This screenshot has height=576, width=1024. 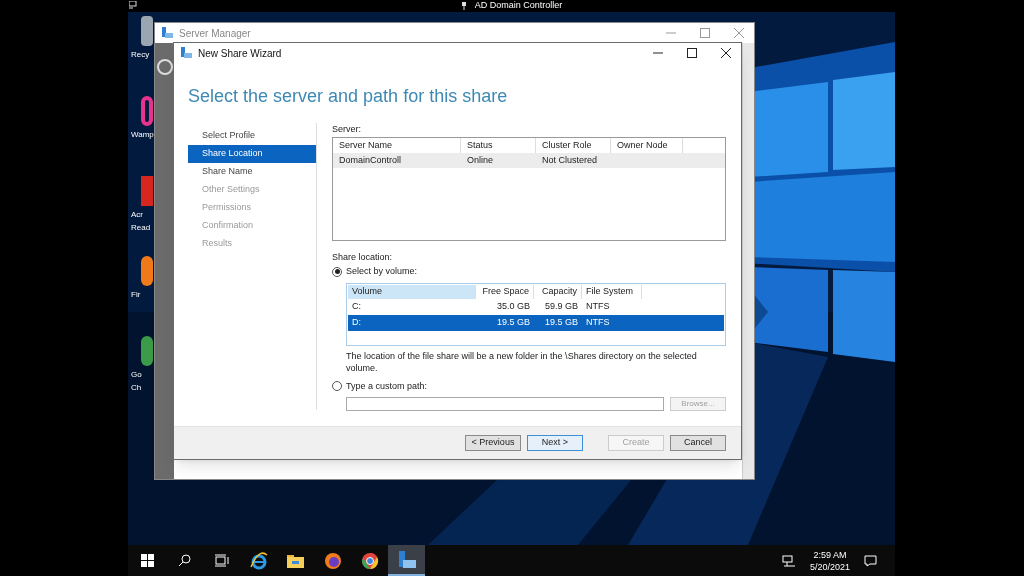 I want to click on table-cell-text: Online, so click(x=480, y=160).